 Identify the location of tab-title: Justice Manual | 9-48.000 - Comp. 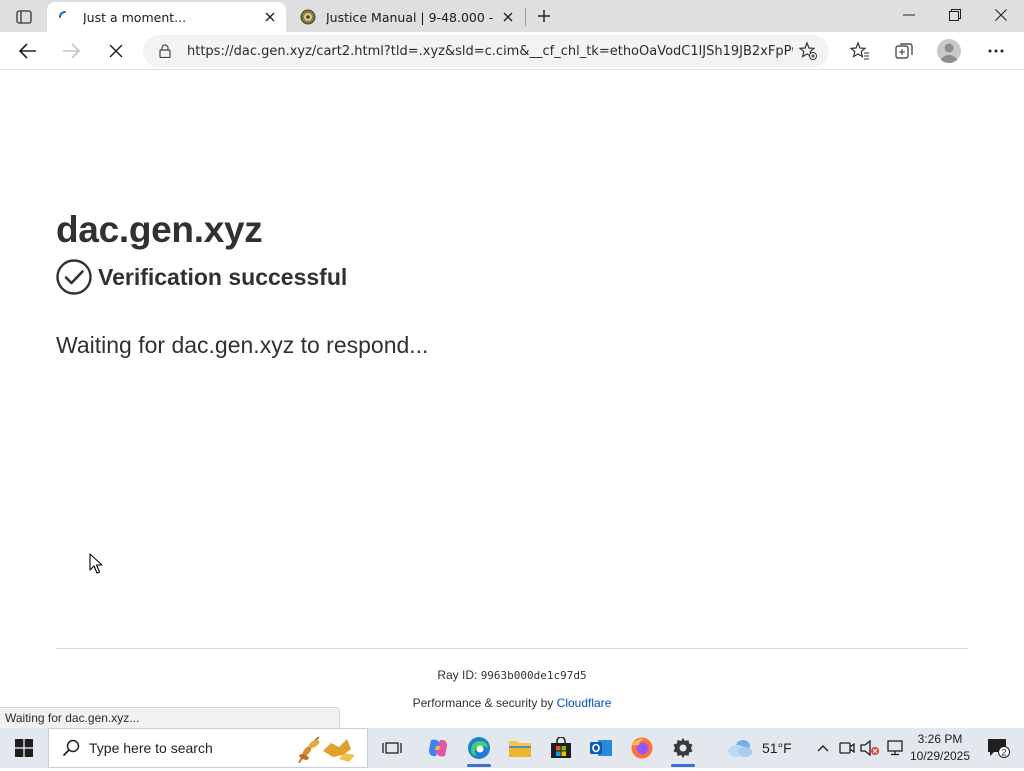
(412, 17).